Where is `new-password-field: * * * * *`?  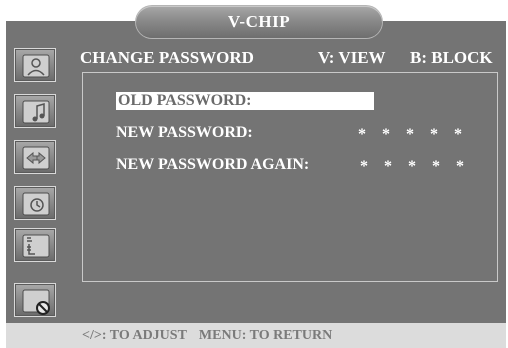
new-password-field: * * * * * is located at coordinates (413, 135).